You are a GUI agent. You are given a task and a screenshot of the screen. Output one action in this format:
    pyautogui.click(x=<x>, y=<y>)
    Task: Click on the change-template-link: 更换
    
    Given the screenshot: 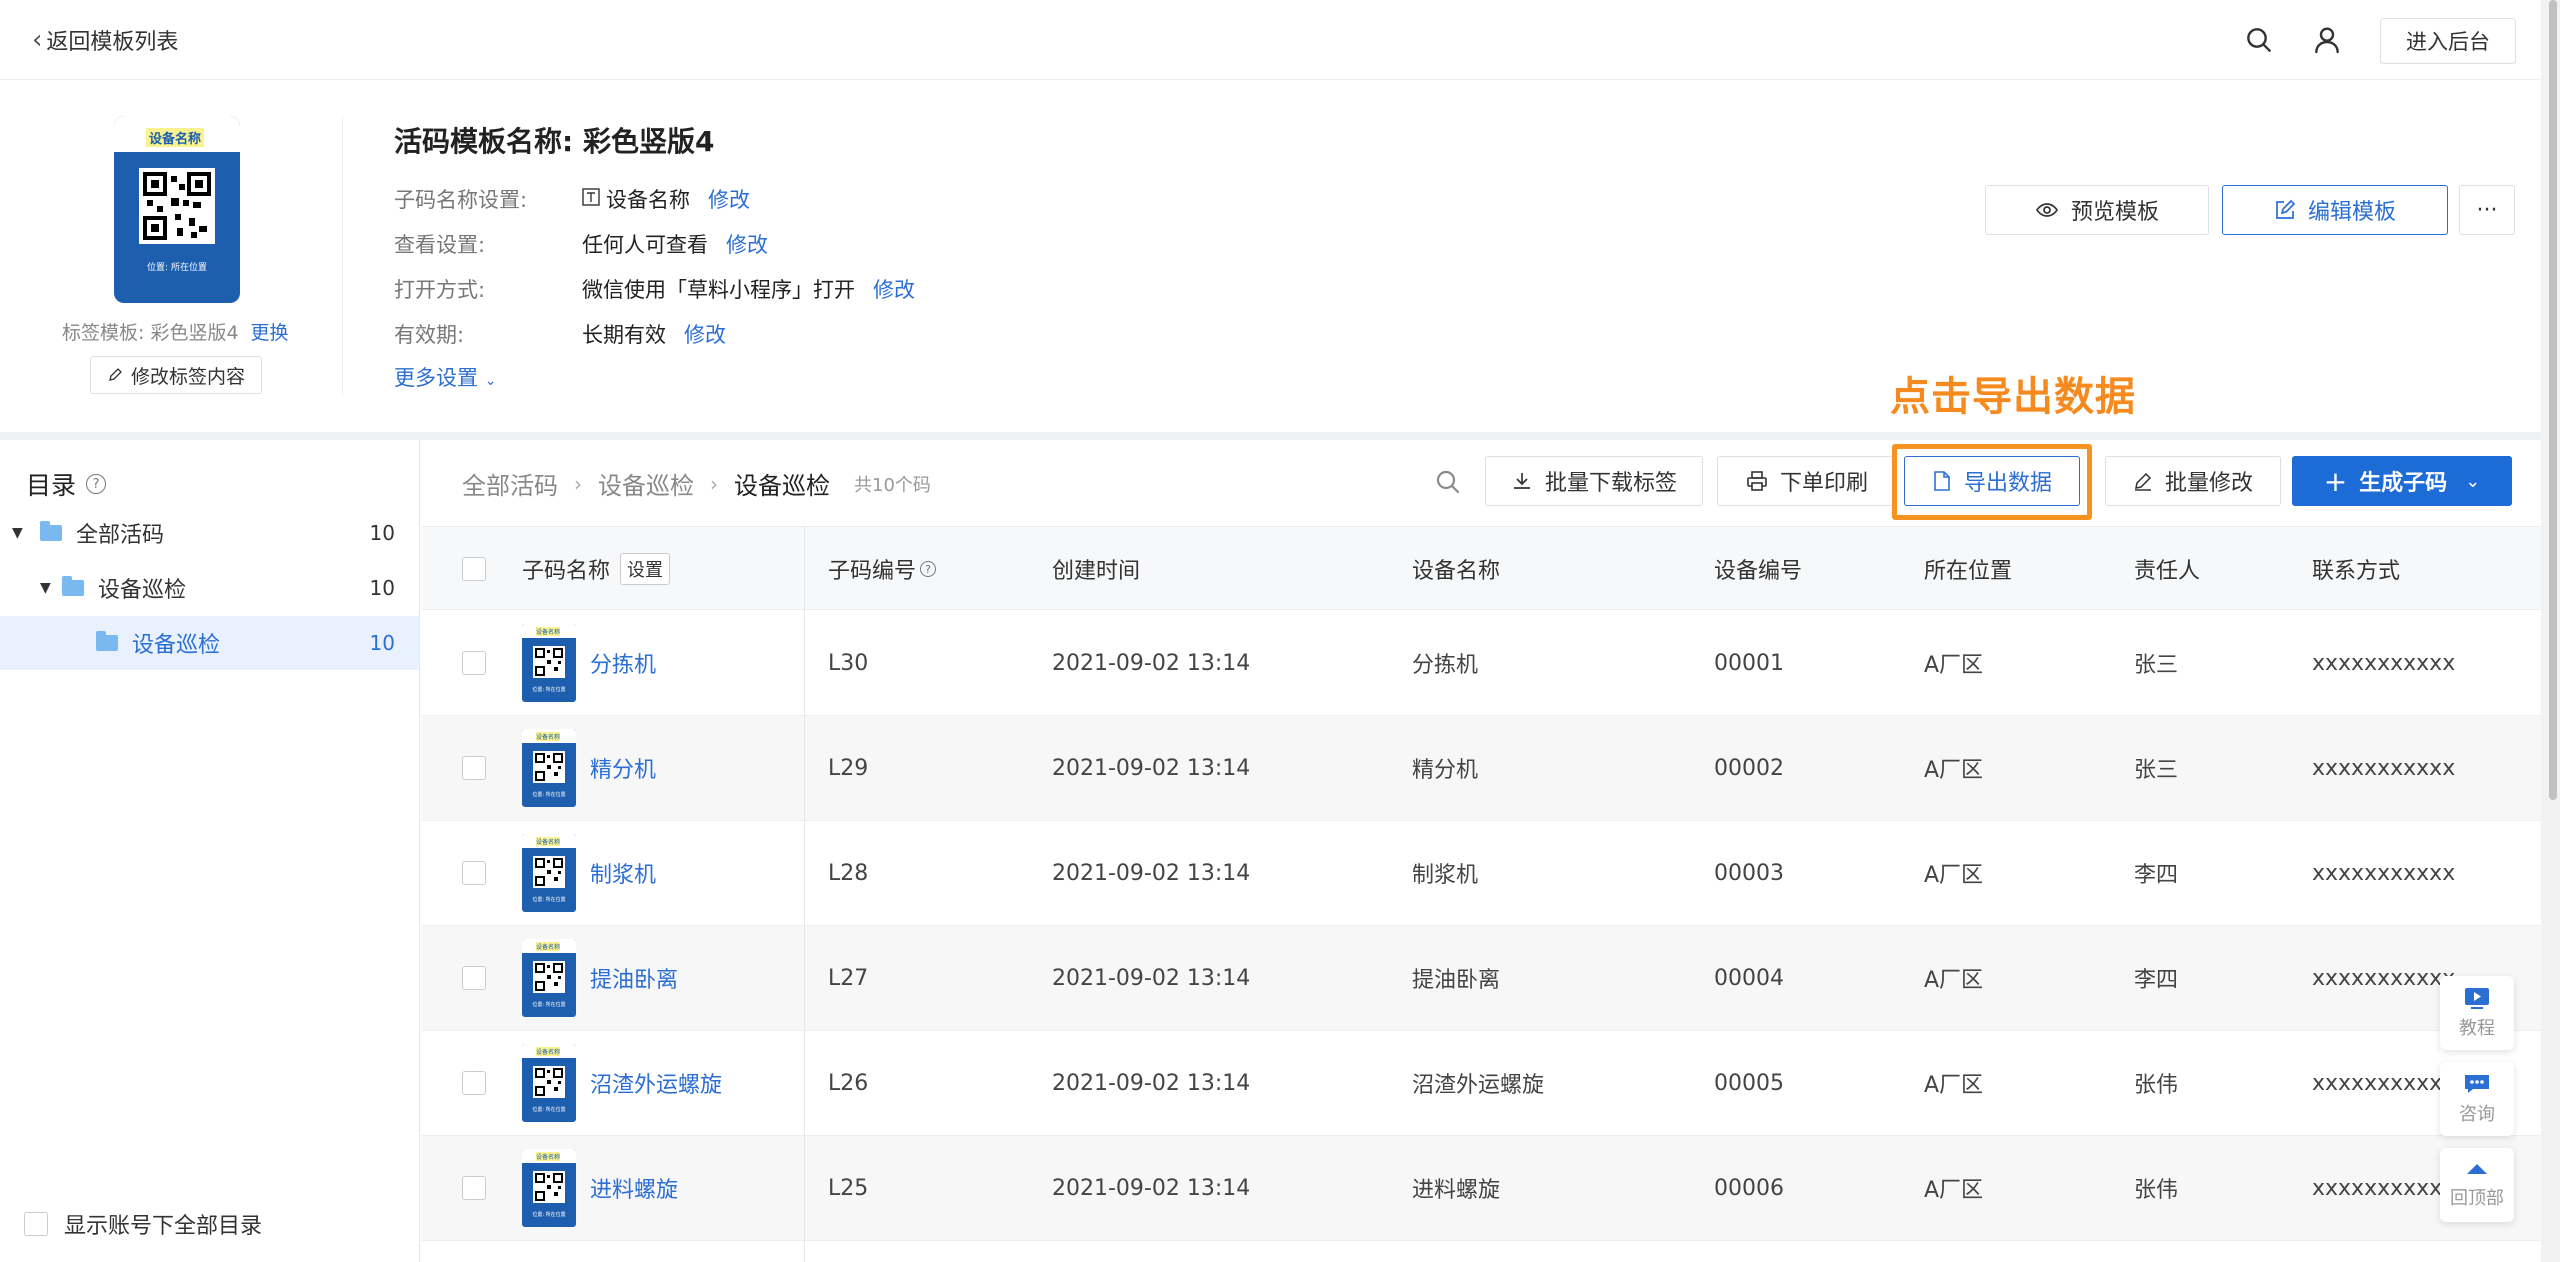 What is the action you would take?
    pyautogui.click(x=270, y=331)
    